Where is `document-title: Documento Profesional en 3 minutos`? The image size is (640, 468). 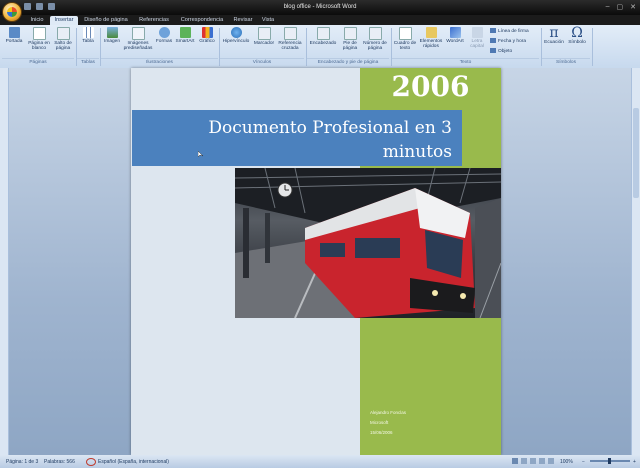
document-title: Documento Profesional en 3 minutos is located at coordinates (302, 140).